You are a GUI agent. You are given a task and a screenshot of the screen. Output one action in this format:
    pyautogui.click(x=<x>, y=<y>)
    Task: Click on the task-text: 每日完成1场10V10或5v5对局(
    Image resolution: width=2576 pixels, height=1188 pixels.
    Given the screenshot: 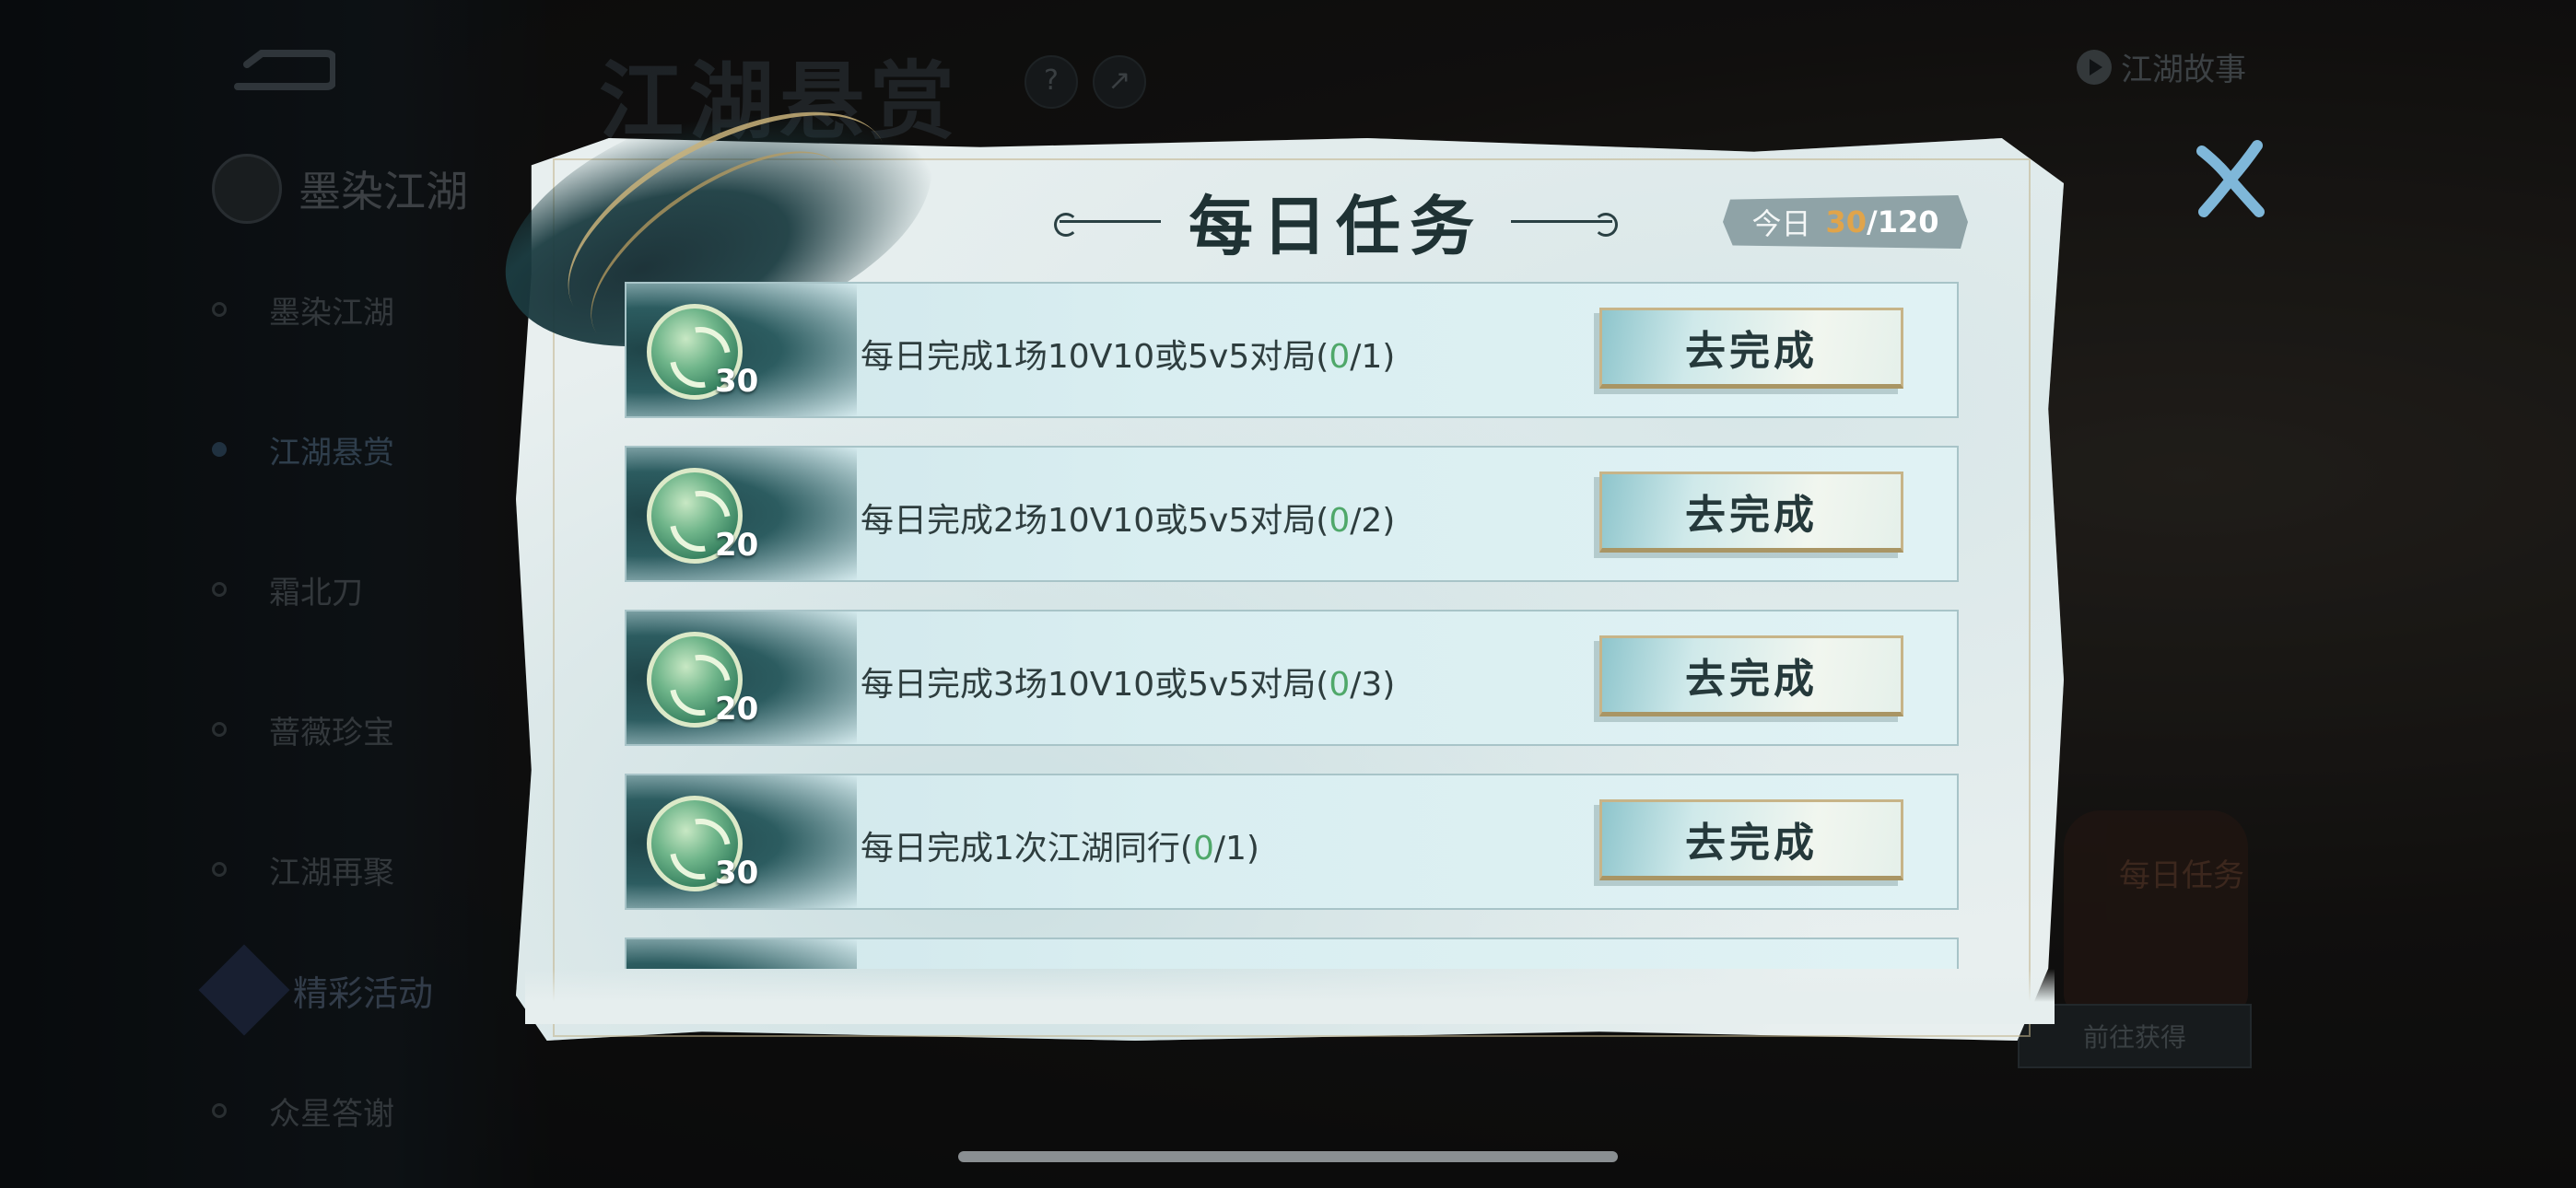 What is the action you would take?
    pyautogui.click(x=1095, y=357)
    